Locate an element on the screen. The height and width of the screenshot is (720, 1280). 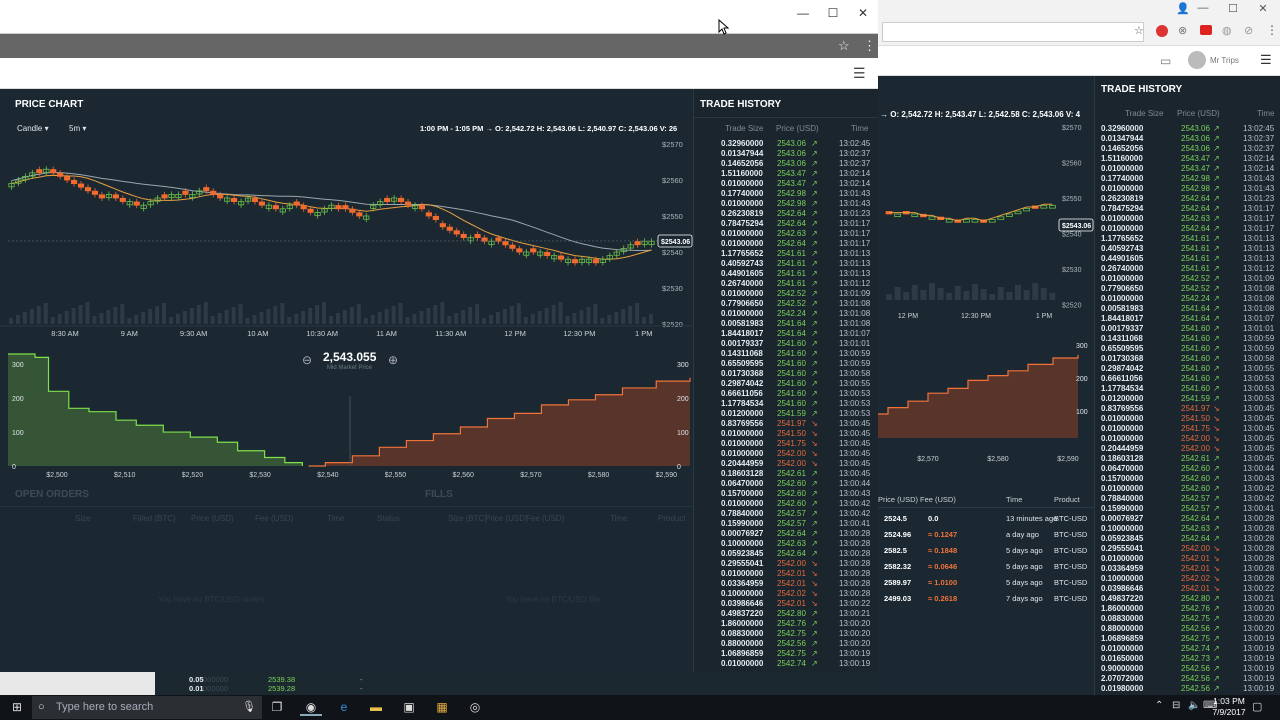
bg-site-header: ▭ Mr Trips ☰ is located at coordinates (1079, 61).